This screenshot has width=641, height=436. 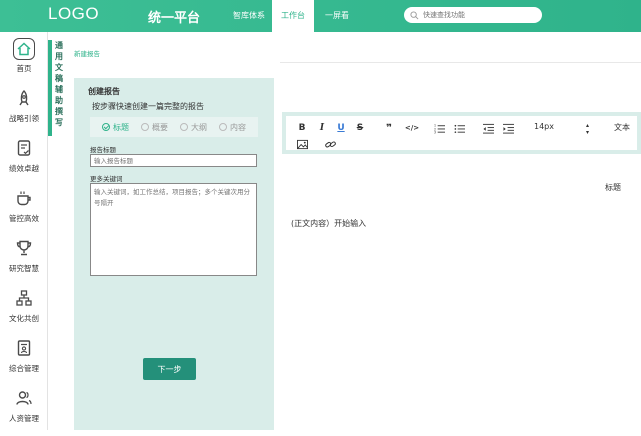 I want to click on strikethrough-button: S, so click(x=360, y=128).